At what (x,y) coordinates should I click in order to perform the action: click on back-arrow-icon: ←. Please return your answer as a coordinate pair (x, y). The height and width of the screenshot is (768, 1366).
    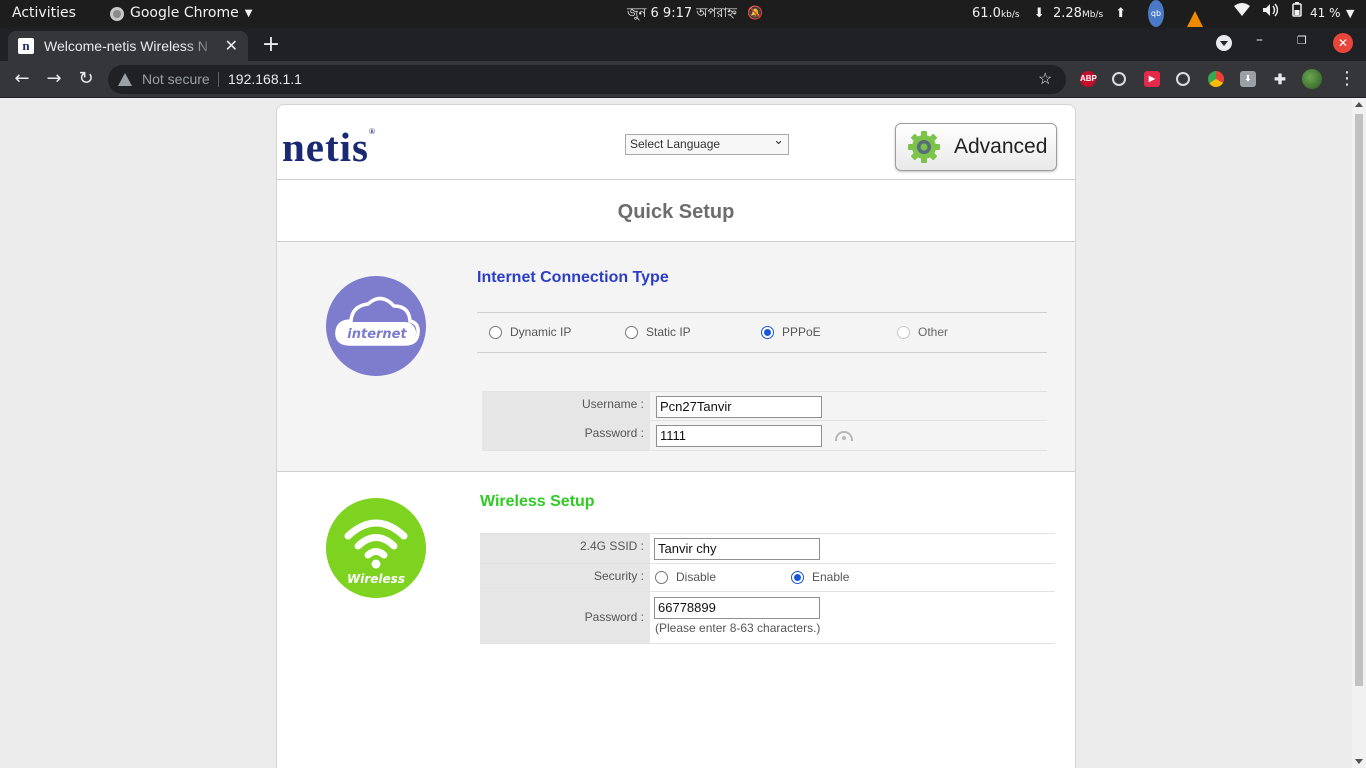
    Looking at the image, I should click on (22, 79).